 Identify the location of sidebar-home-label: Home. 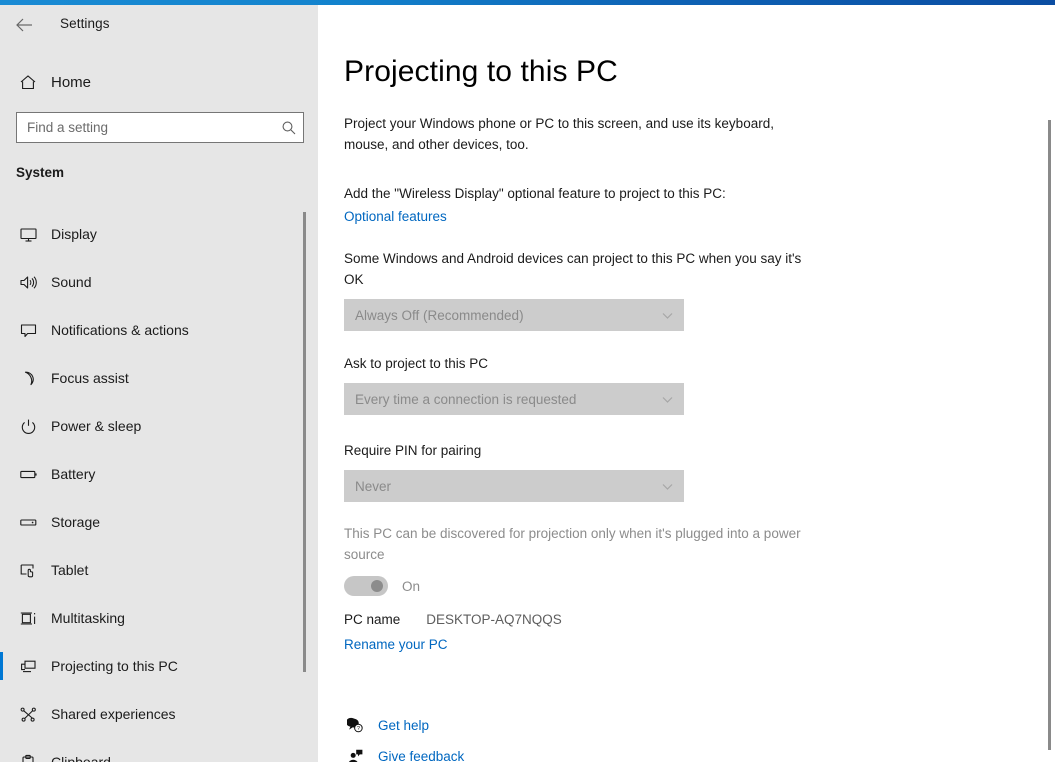
(71, 82).